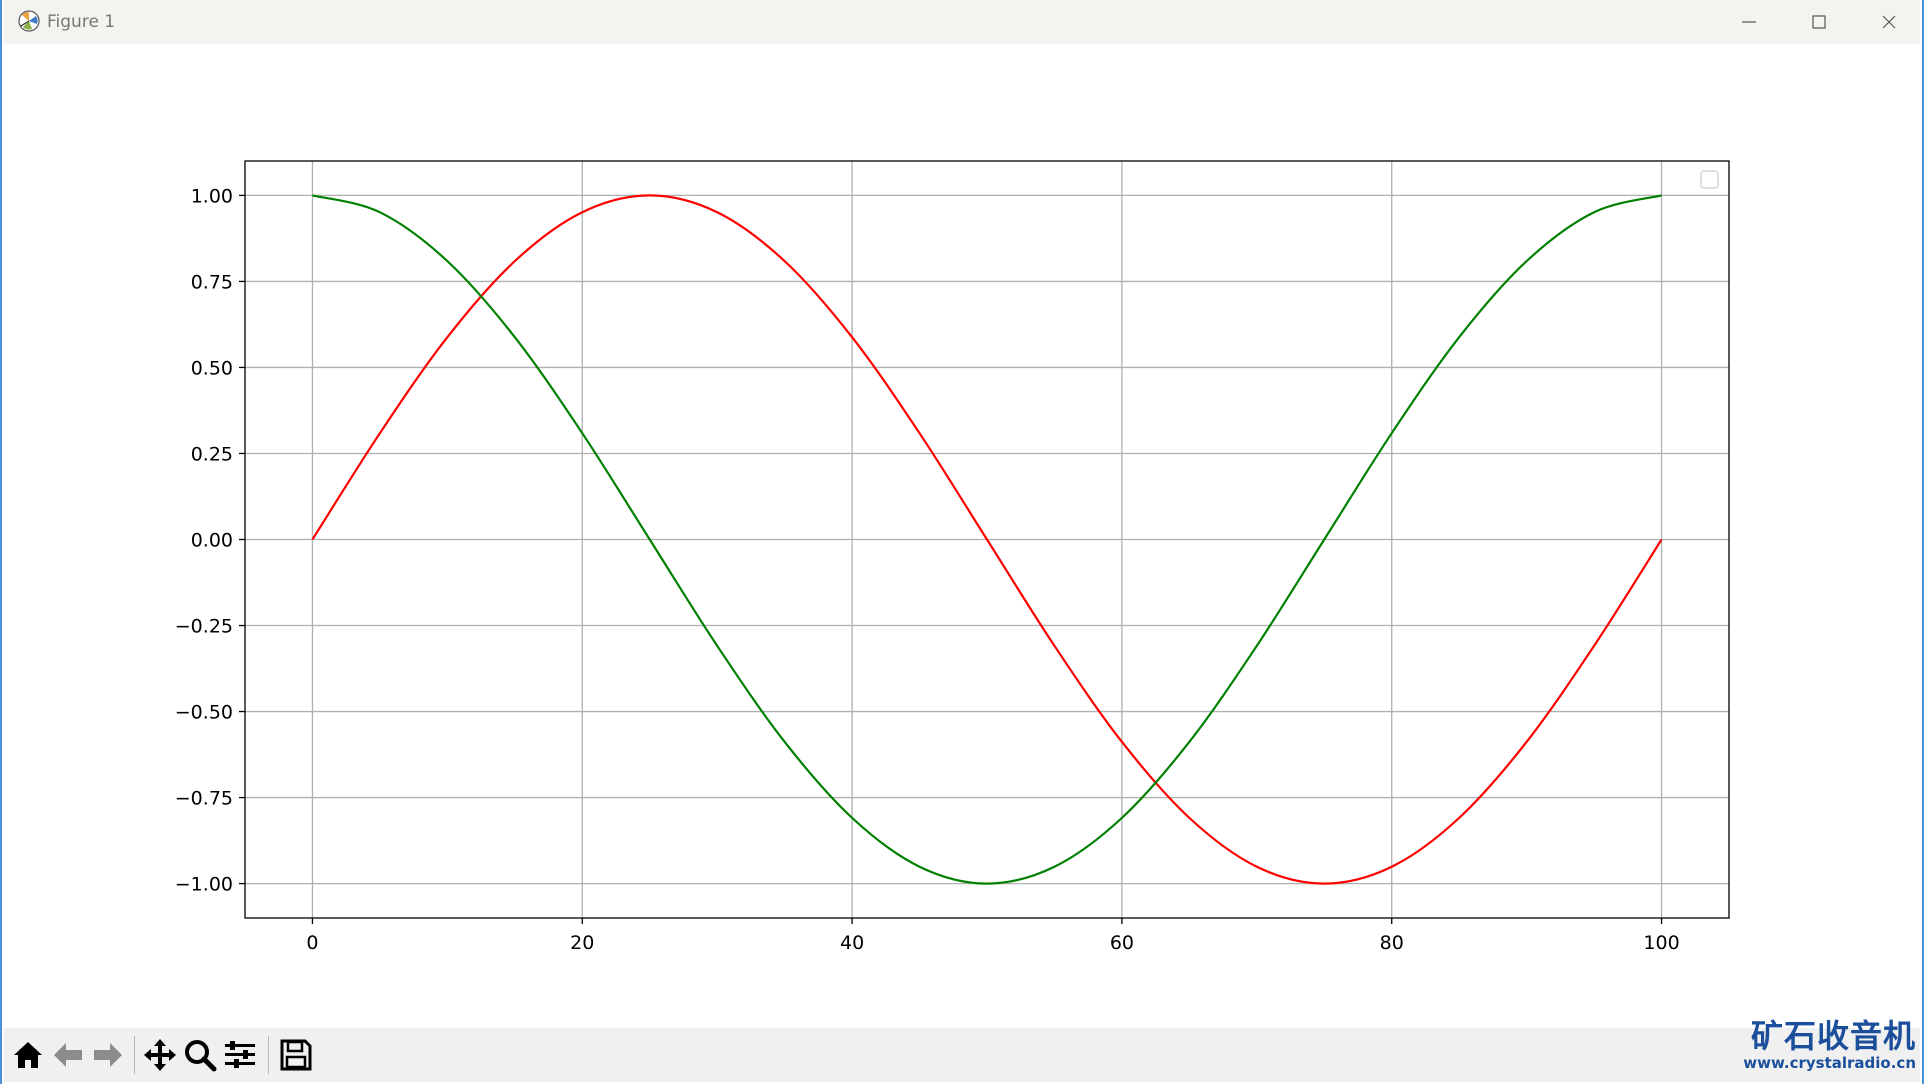  Describe the element at coordinates (312, 943) in the screenshot. I see `x-tick-label: 0` at that location.